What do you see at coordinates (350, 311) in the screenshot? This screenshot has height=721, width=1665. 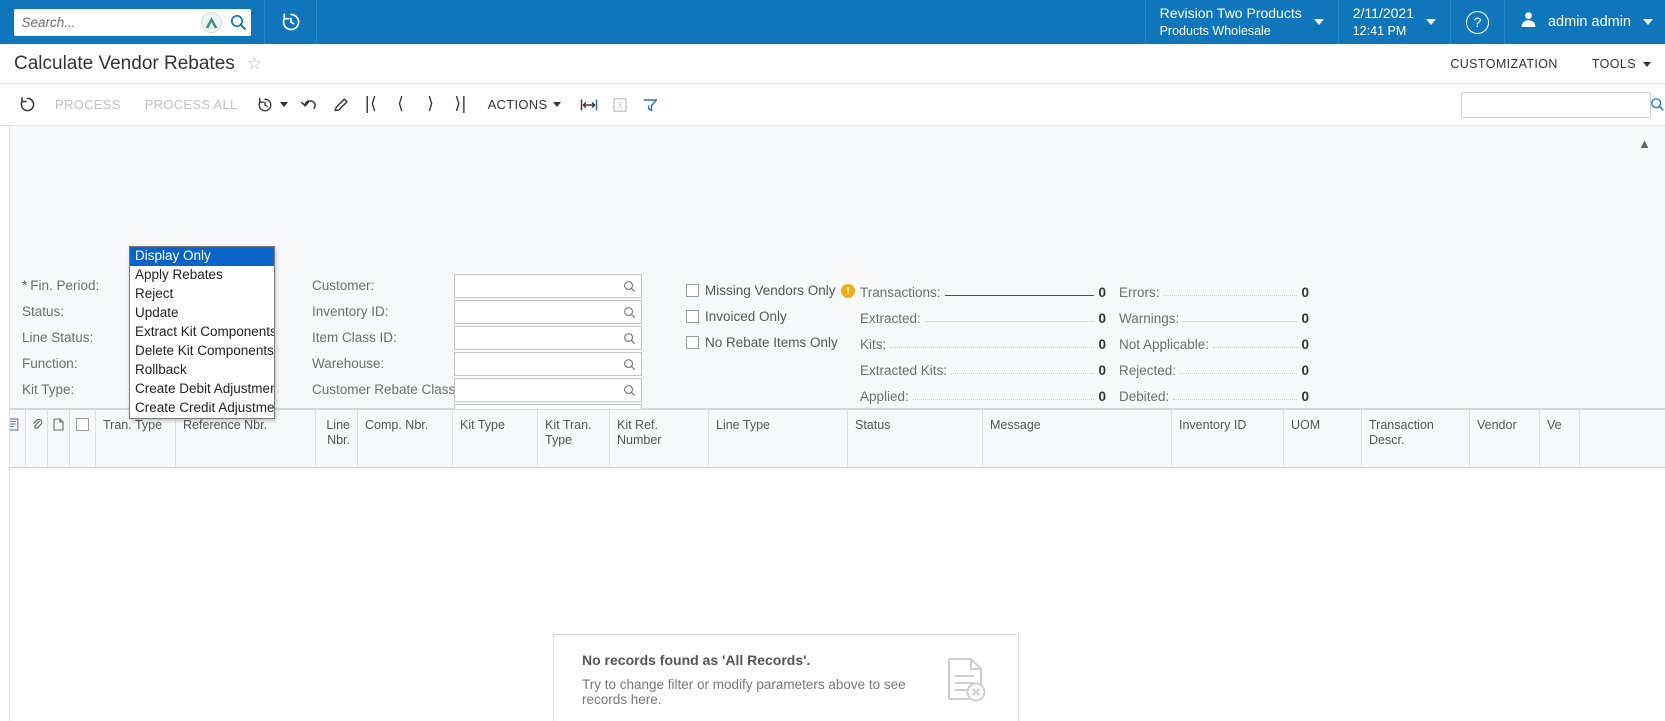 I see `inventory-id-label: Inventory ID:` at bounding box center [350, 311].